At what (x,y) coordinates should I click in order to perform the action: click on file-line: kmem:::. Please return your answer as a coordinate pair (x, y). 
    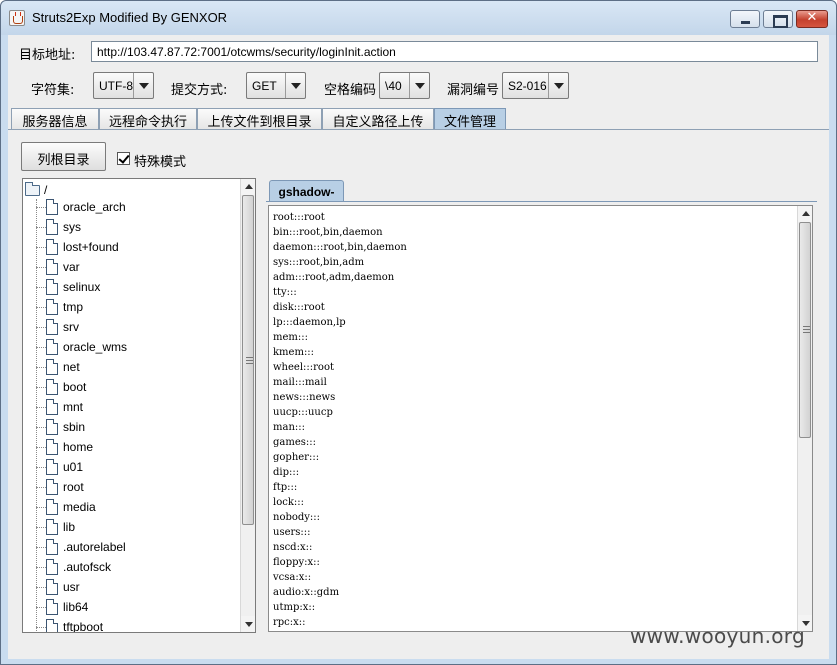
    Looking at the image, I should click on (294, 352).